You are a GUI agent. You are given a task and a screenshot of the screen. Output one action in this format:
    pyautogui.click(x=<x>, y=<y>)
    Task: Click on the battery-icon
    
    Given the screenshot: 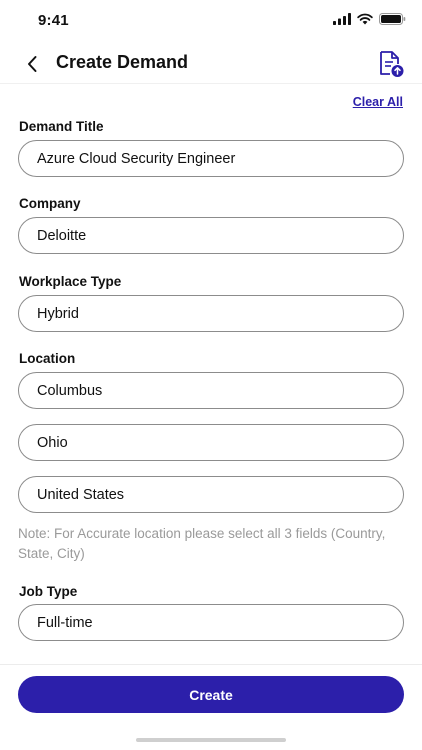 What is the action you would take?
    pyautogui.click(x=392, y=19)
    